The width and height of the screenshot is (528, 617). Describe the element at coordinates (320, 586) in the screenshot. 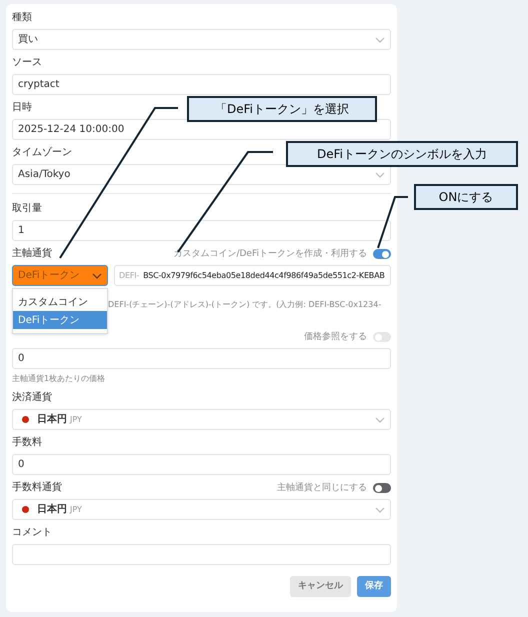

I see `cancel-button: キャンセル` at that location.